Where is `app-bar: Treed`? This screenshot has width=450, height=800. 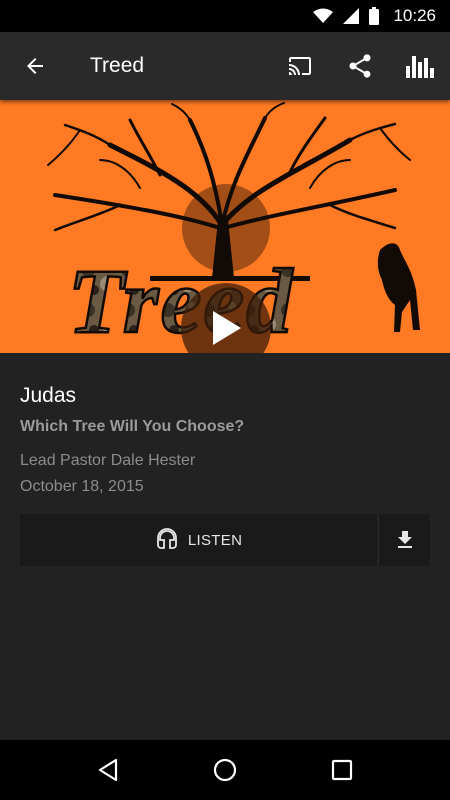 app-bar: Treed is located at coordinates (225, 66).